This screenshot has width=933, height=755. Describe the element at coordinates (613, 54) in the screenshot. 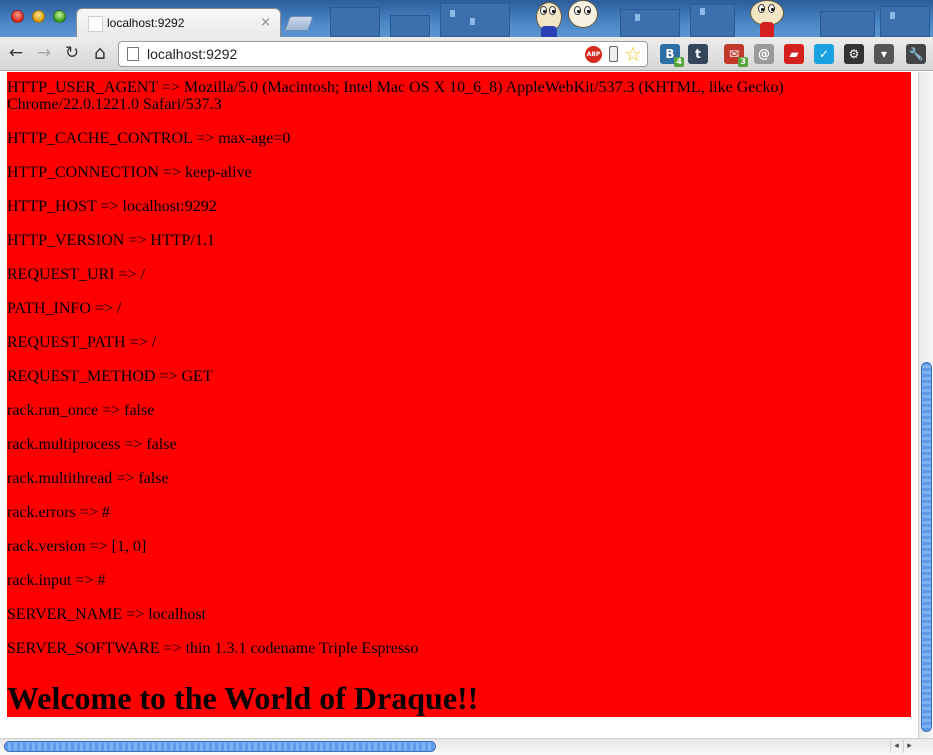

I see `phone-icon` at that location.